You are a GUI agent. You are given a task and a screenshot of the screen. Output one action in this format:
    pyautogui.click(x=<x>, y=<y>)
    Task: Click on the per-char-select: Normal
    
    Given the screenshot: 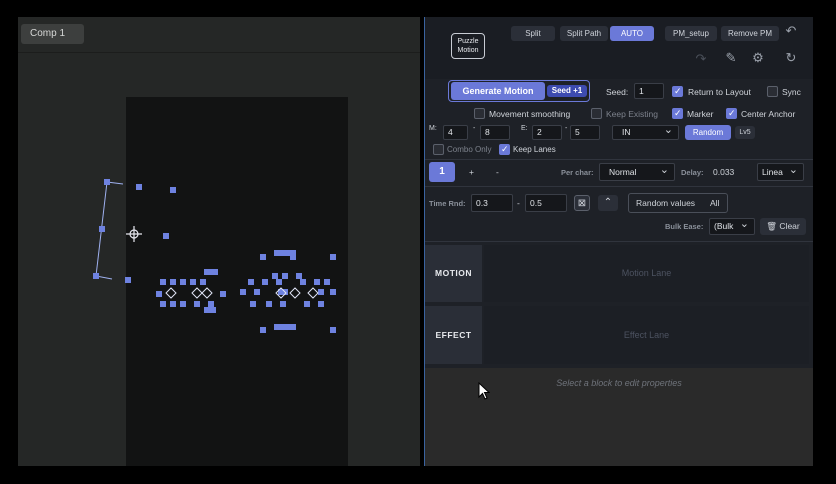 What is the action you would take?
    pyautogui.click(x=637, y=171)
    